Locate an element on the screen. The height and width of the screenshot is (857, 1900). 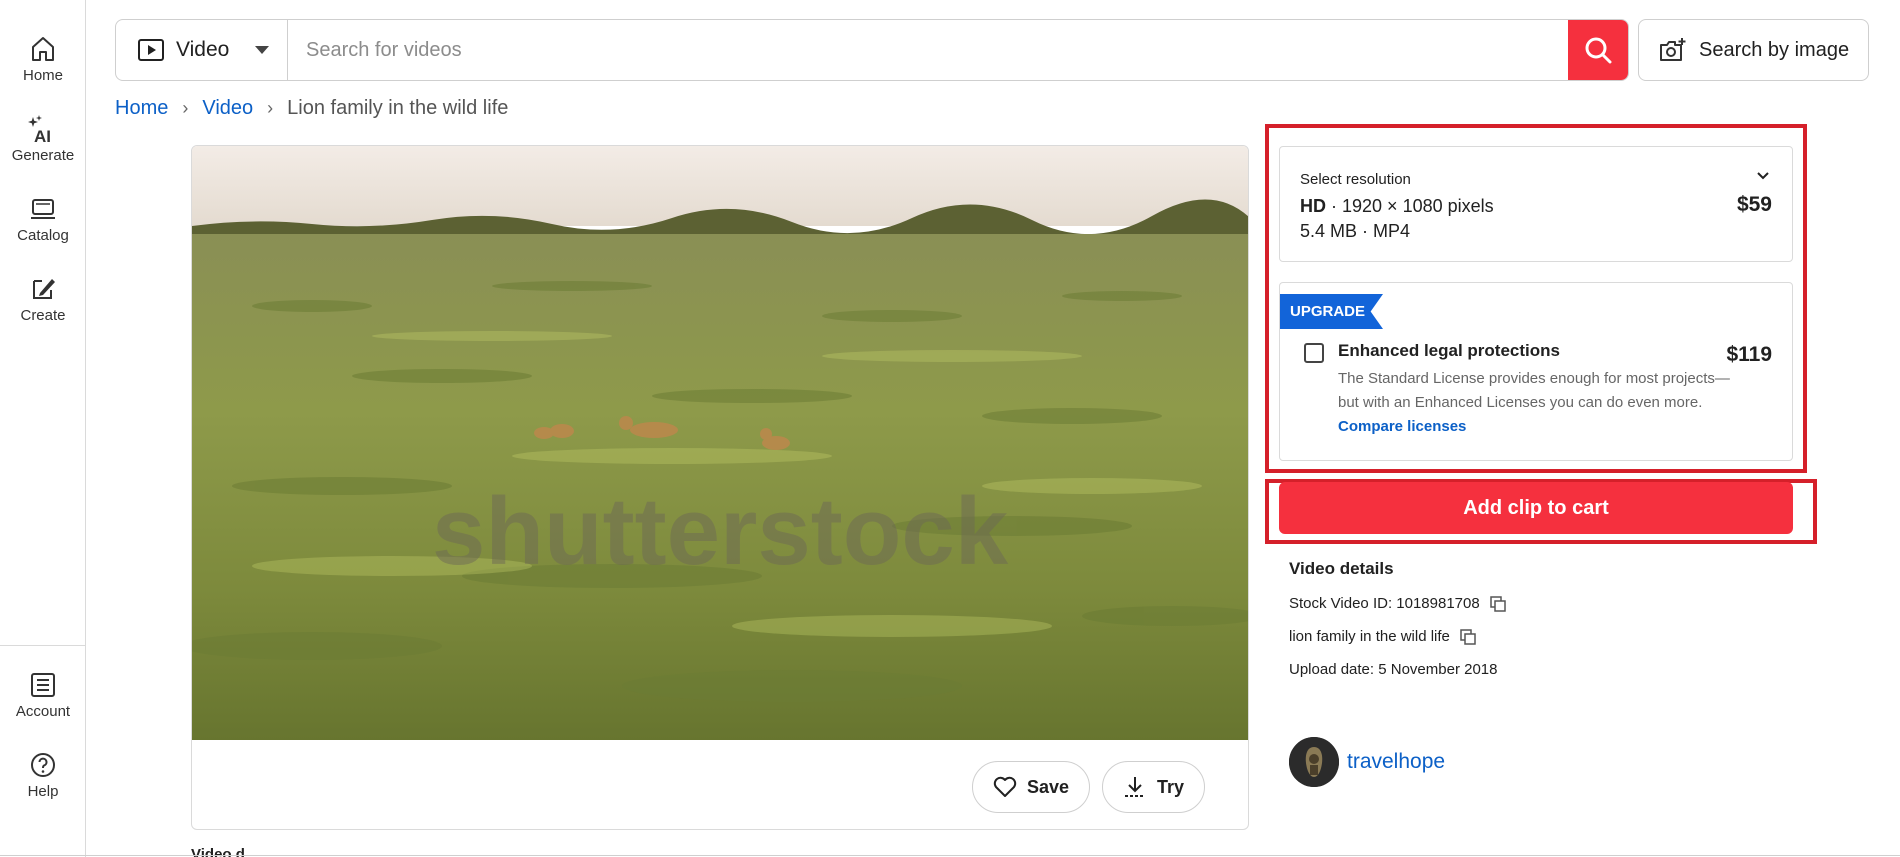
search-icon is located at coordinates (1598, 50).